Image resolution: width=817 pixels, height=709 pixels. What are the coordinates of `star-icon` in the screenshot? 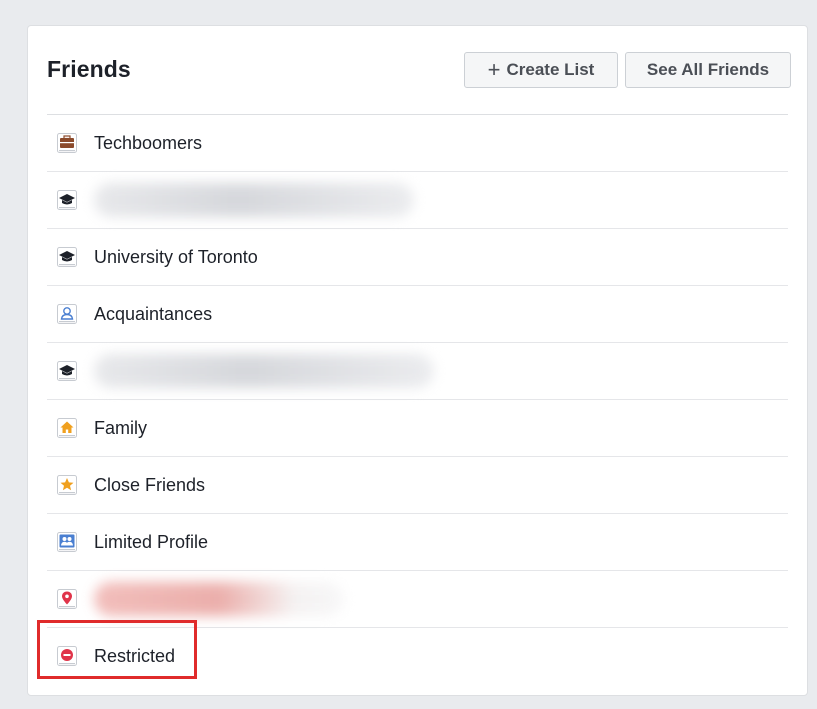 It's located at (67, 485).